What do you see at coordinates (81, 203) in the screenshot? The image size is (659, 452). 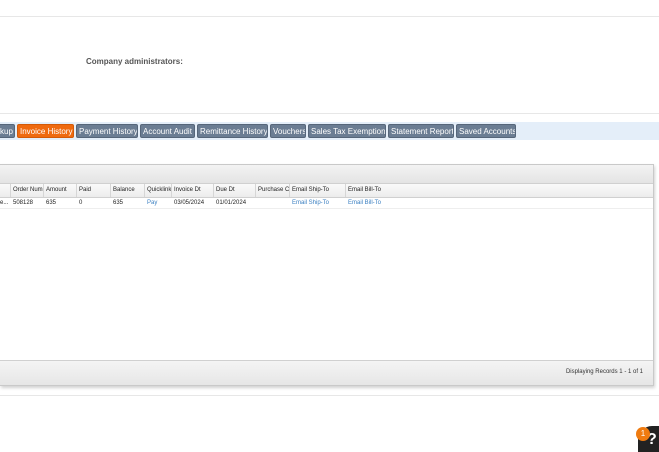 I see `cell-paid: 0` at bounding box center [81, 203].